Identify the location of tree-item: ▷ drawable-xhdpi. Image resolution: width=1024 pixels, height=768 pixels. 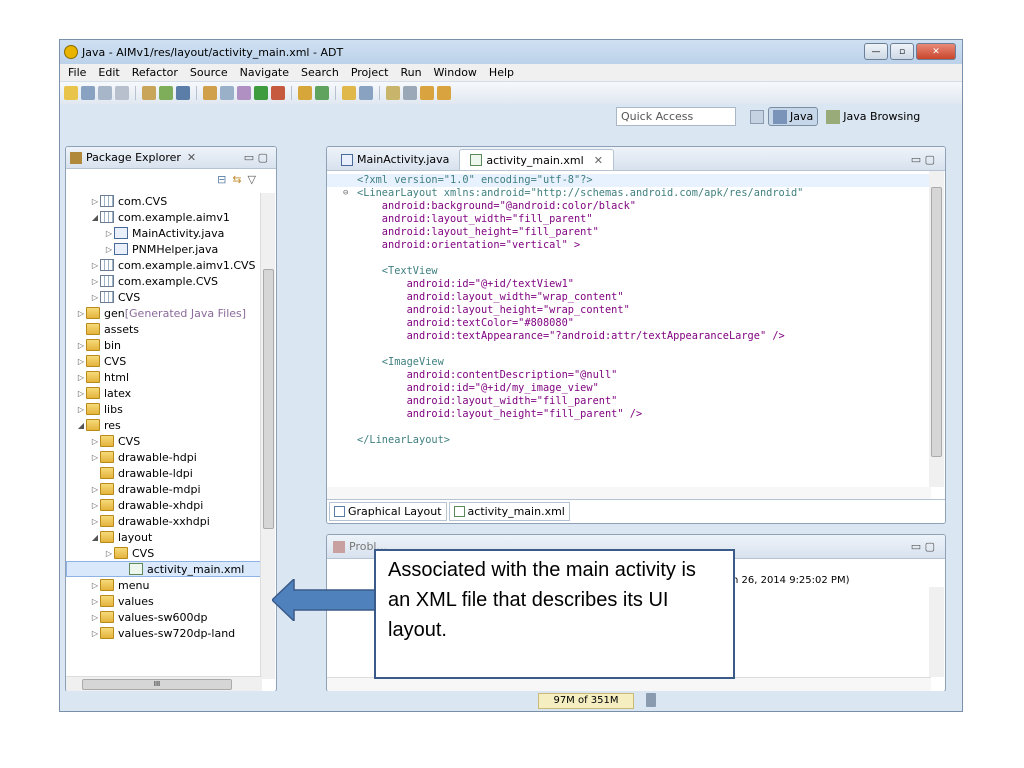
(164, 505).